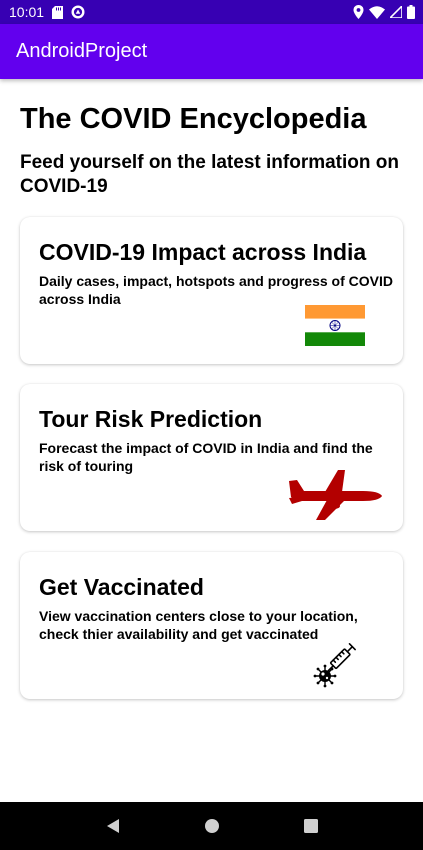 The width and height of the screenshot is (423, 850). What do you see at coordinates (411, 12) in the screenshot?
I see `battery-icon` at bounding box center [411, 12].